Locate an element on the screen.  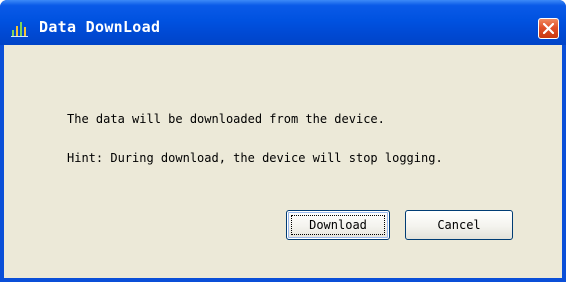
download-button: Download is located at coordinates (338, 225).